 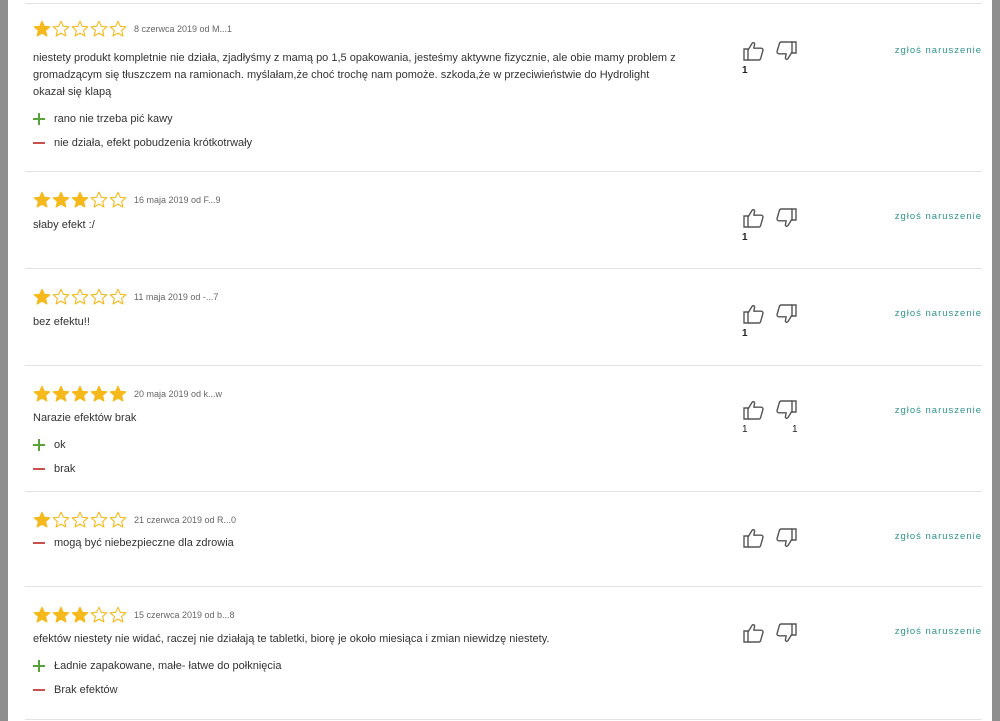 What do you see at coordinates (795, 429) in the screenshot?
I see `dislike-count: 1` at bounding box center [795, 429].